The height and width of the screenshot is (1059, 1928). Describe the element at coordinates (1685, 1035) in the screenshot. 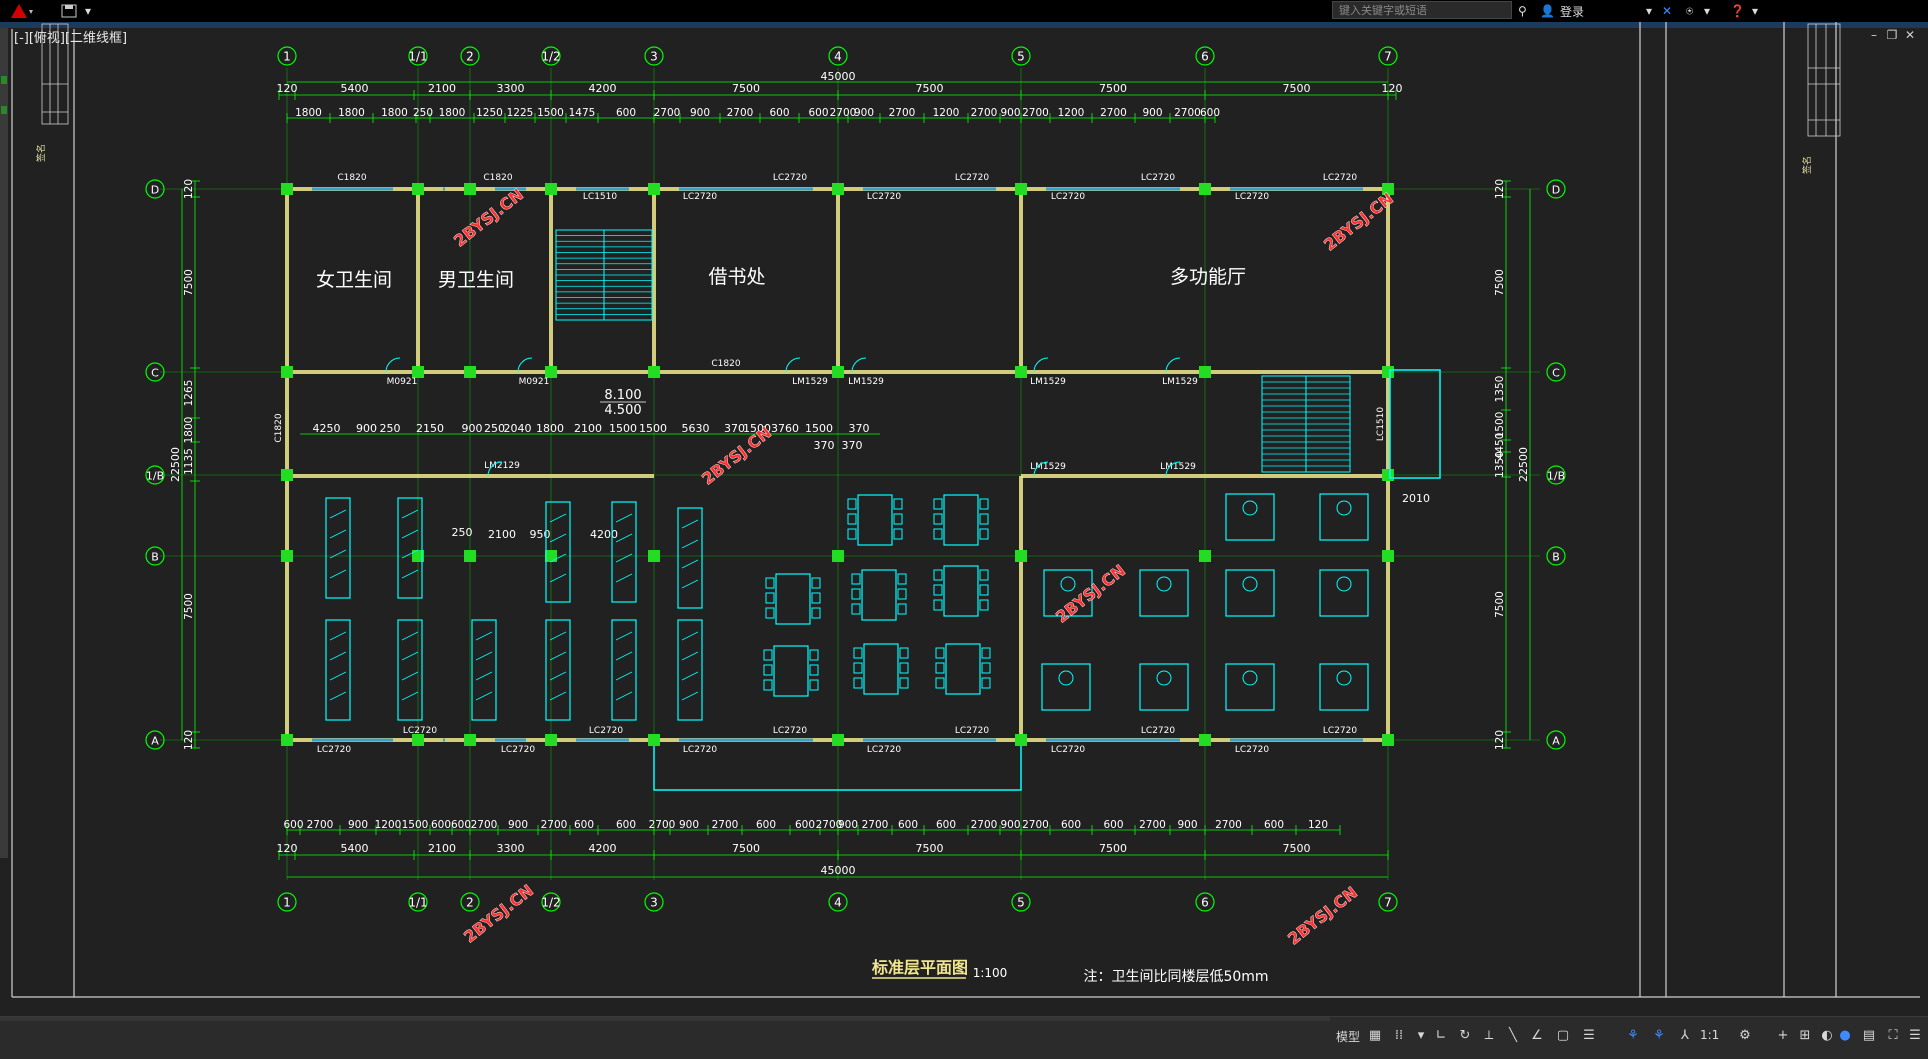

I see `annotation-scale-icon: ⅄` at that location.